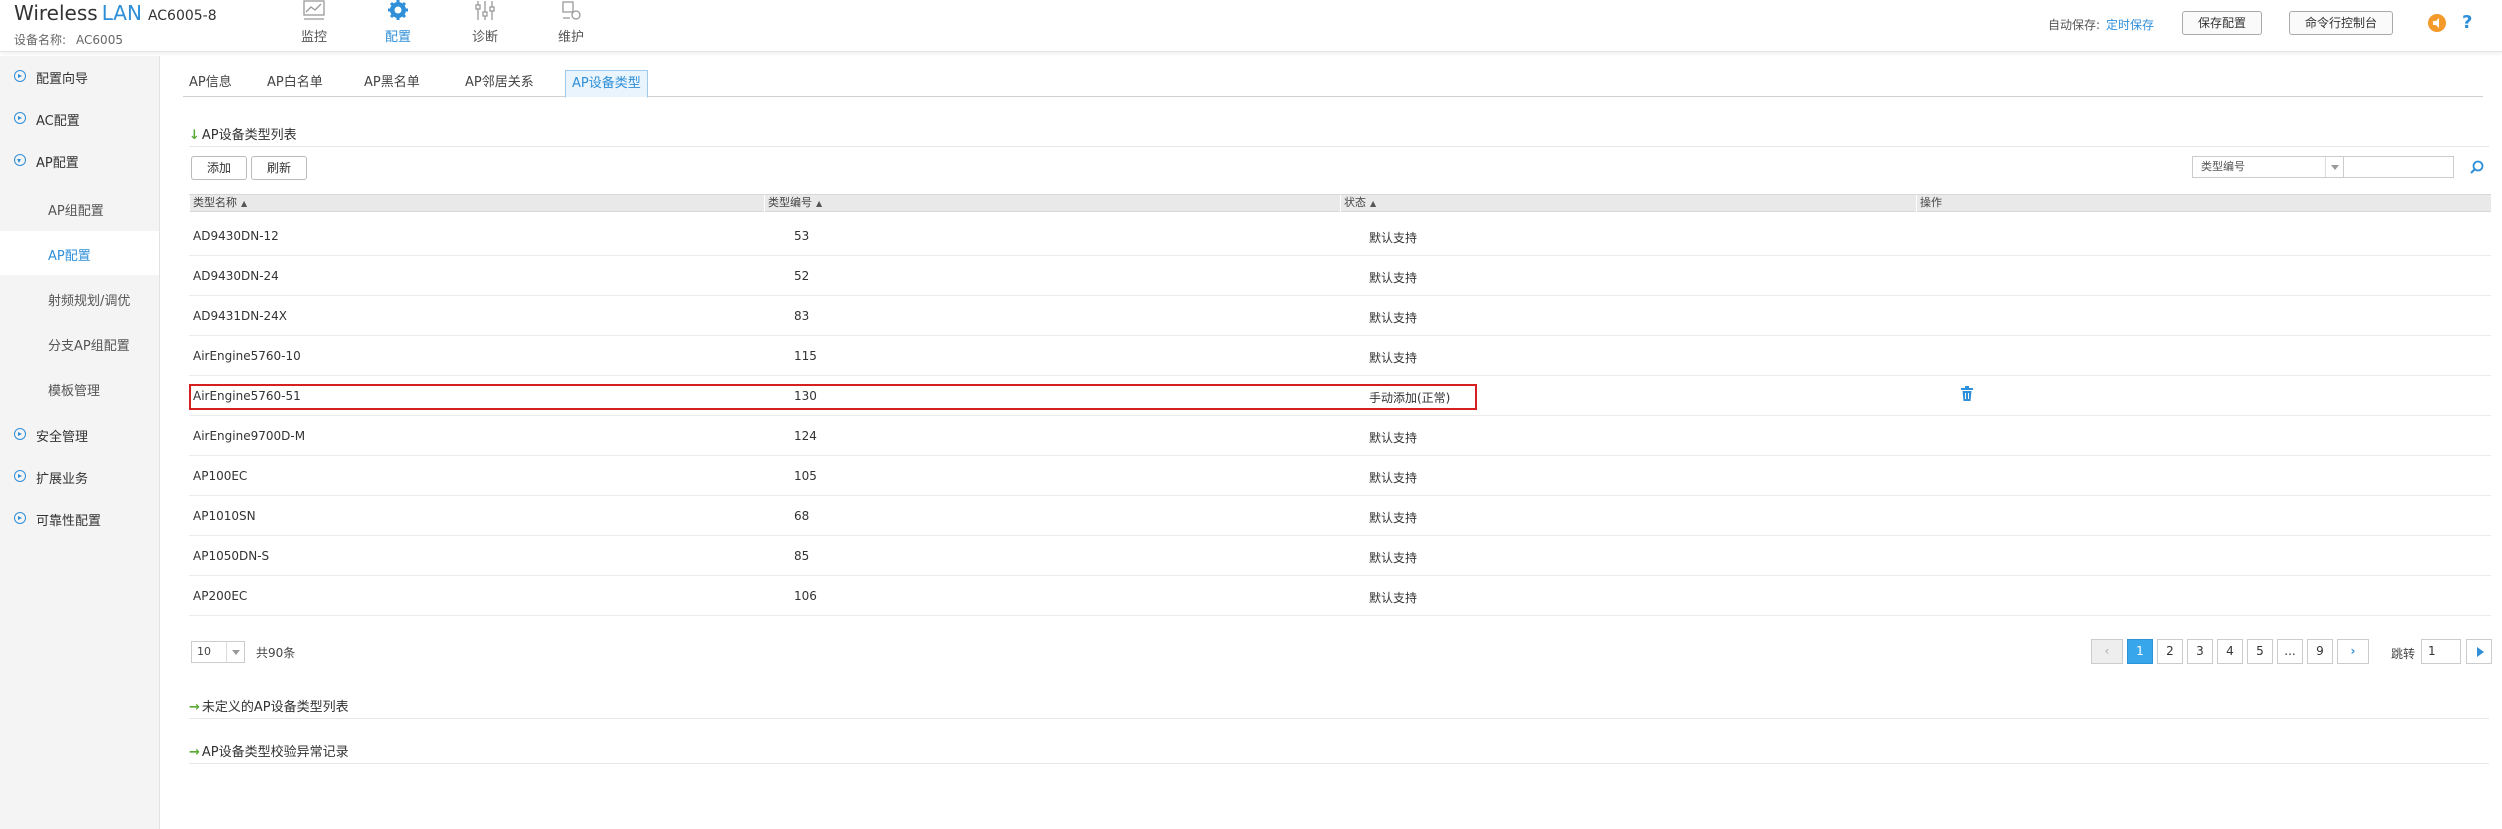 This screenshot has height=829, width=2502. What do you see at coordinates (2479, 651) in the screenshot?
I see `jump-go-button` at bounding box center [2479, 651].